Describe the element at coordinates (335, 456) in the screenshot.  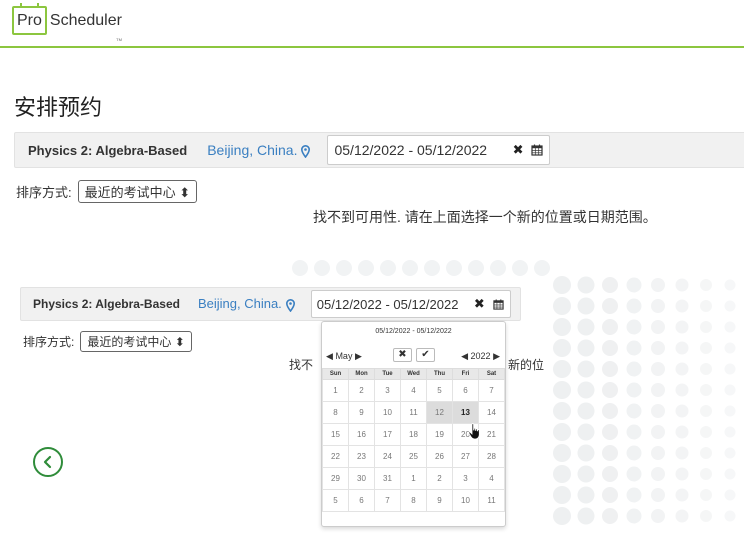
I see `calendar-day: 22` at that location.